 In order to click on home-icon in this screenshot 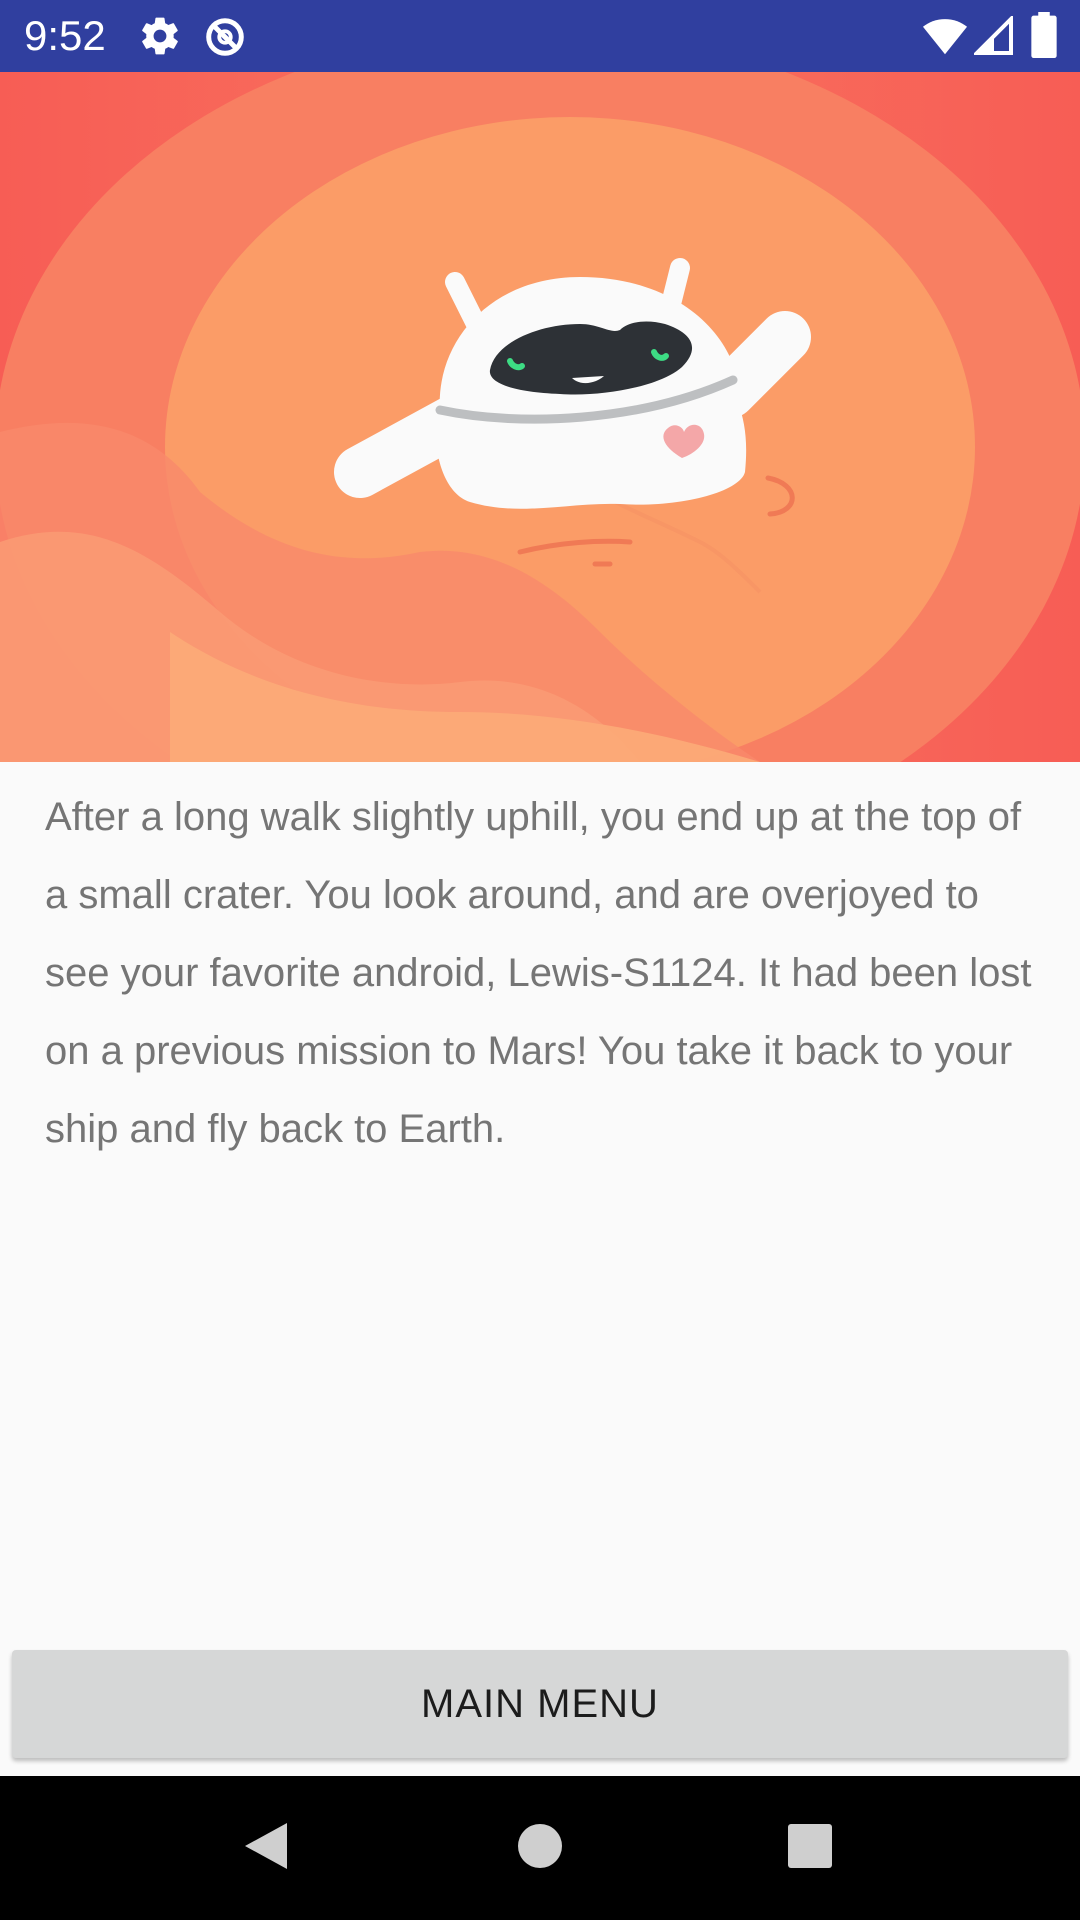, I will do `click(540, 1848)`.